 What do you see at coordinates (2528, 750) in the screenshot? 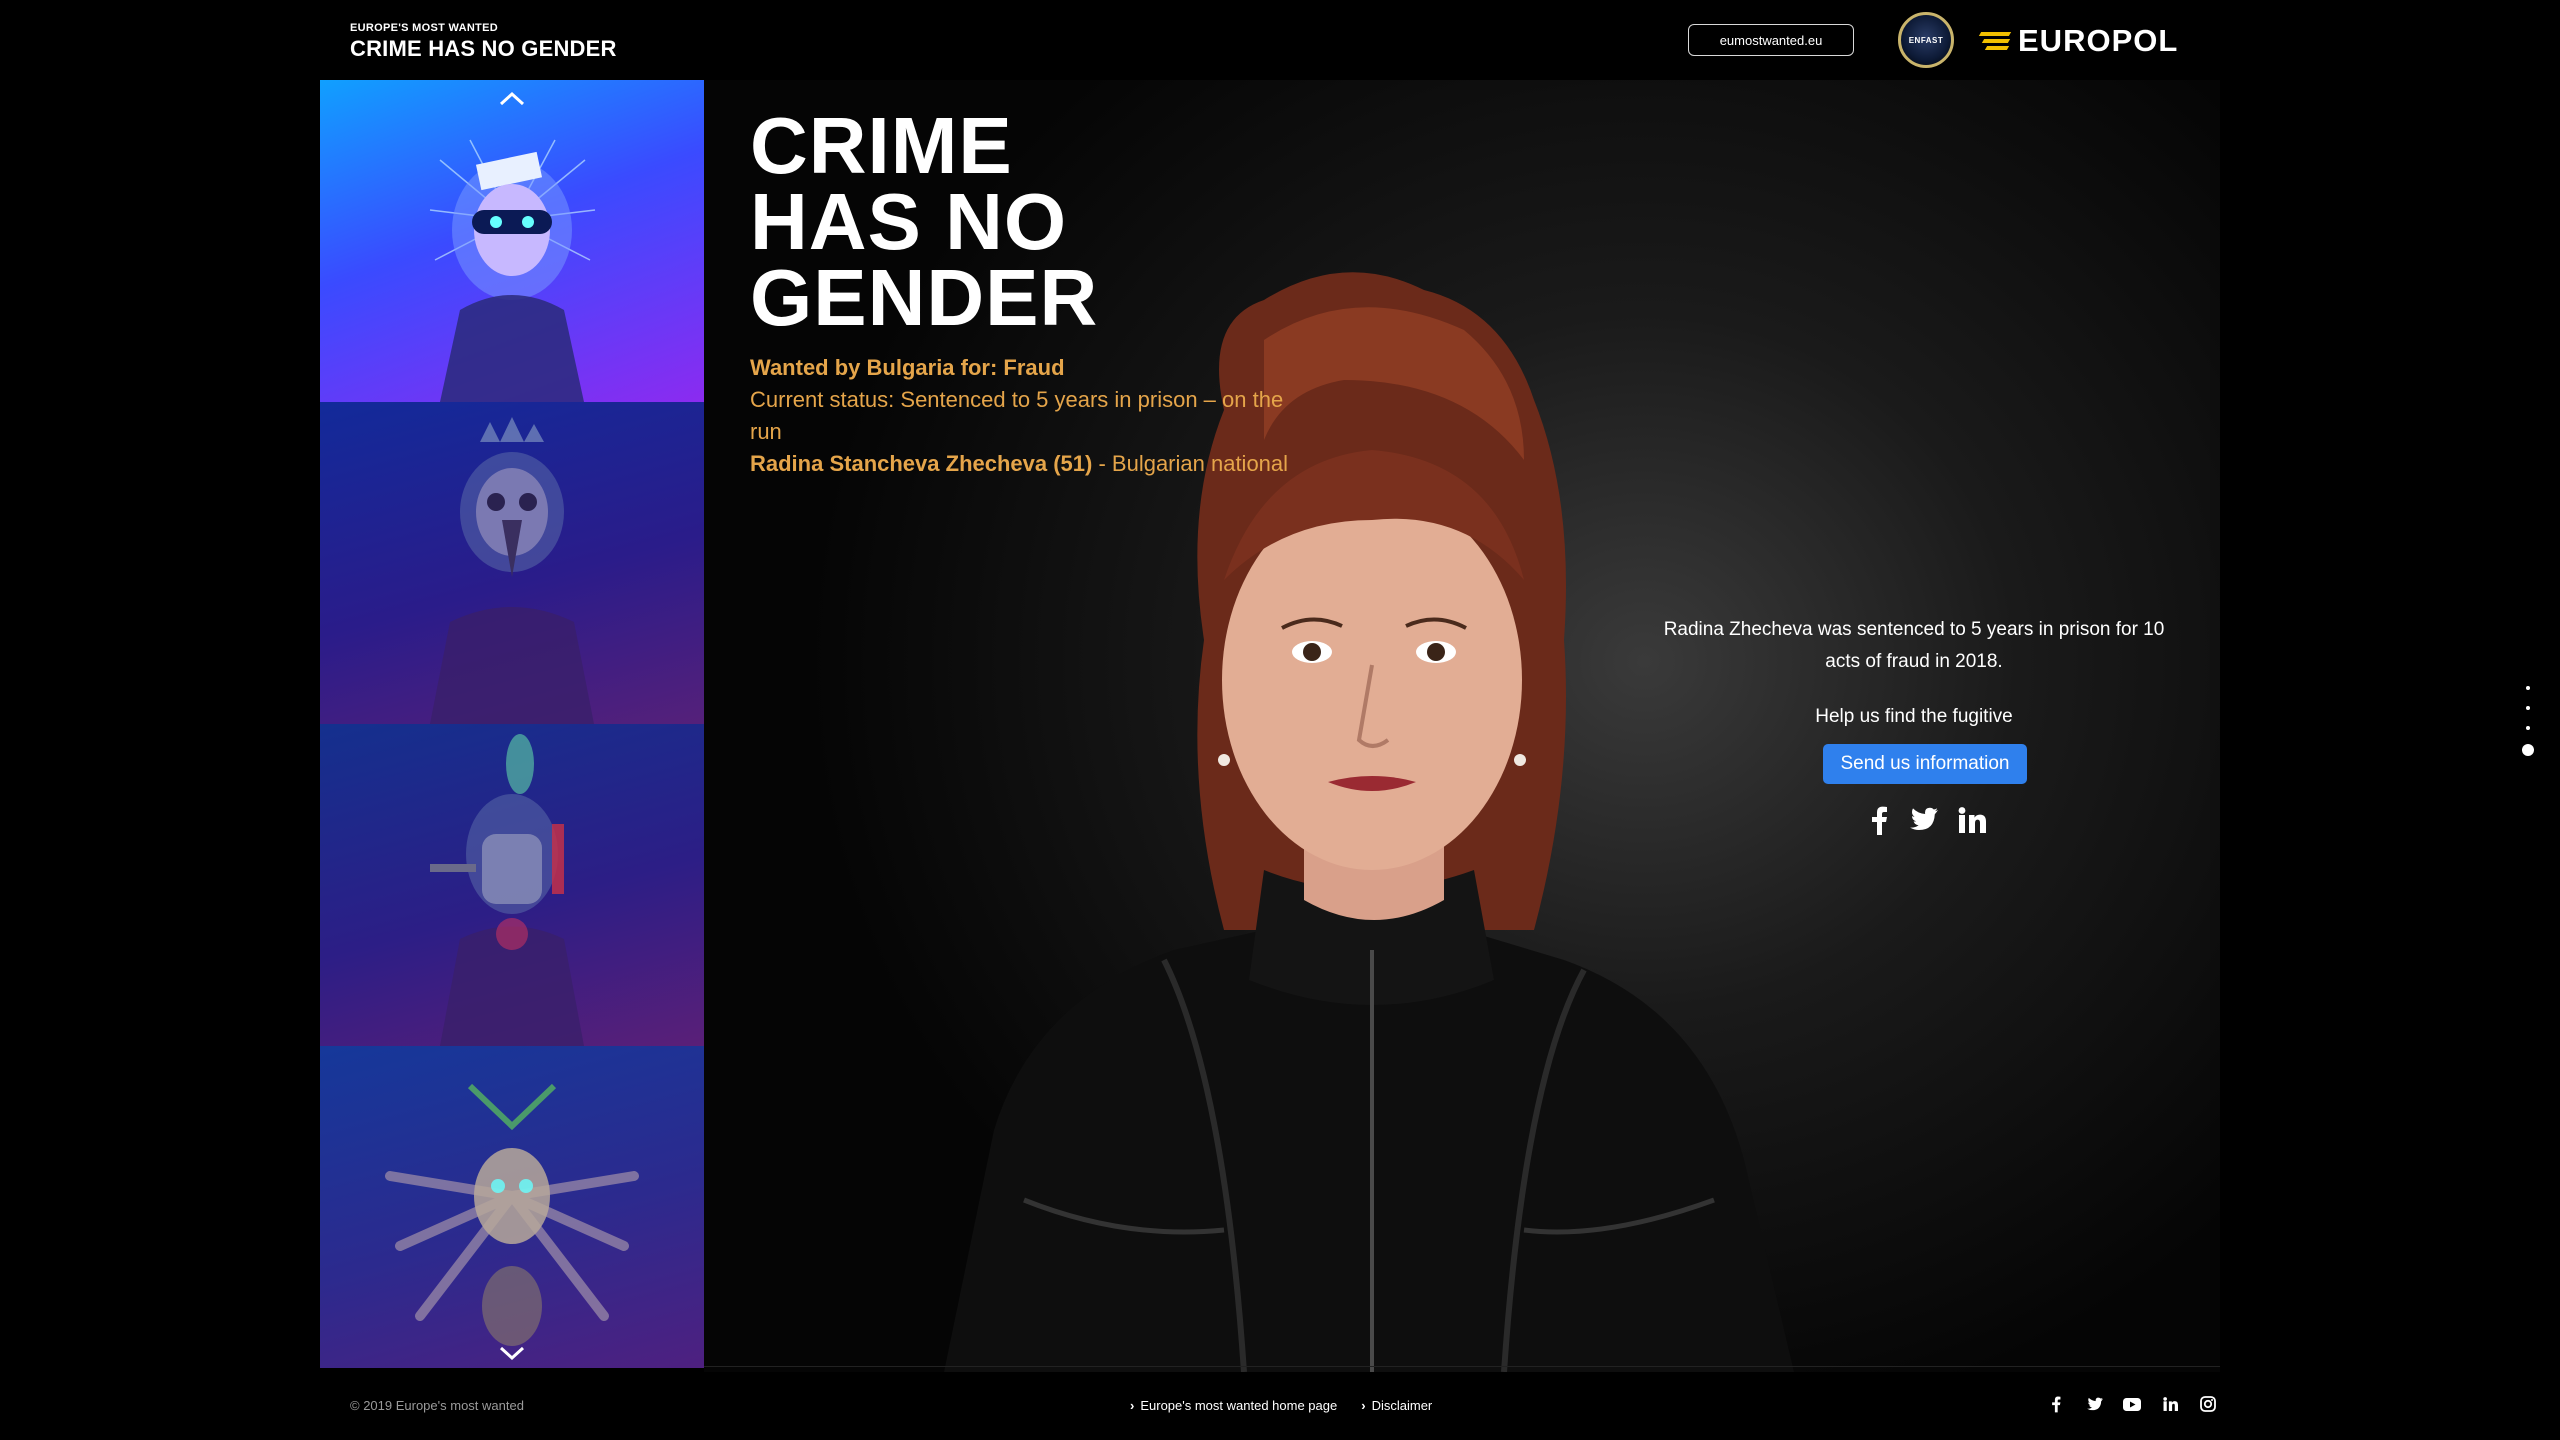
I see `page-dot-4-active` at bounding box center [2528, 750].